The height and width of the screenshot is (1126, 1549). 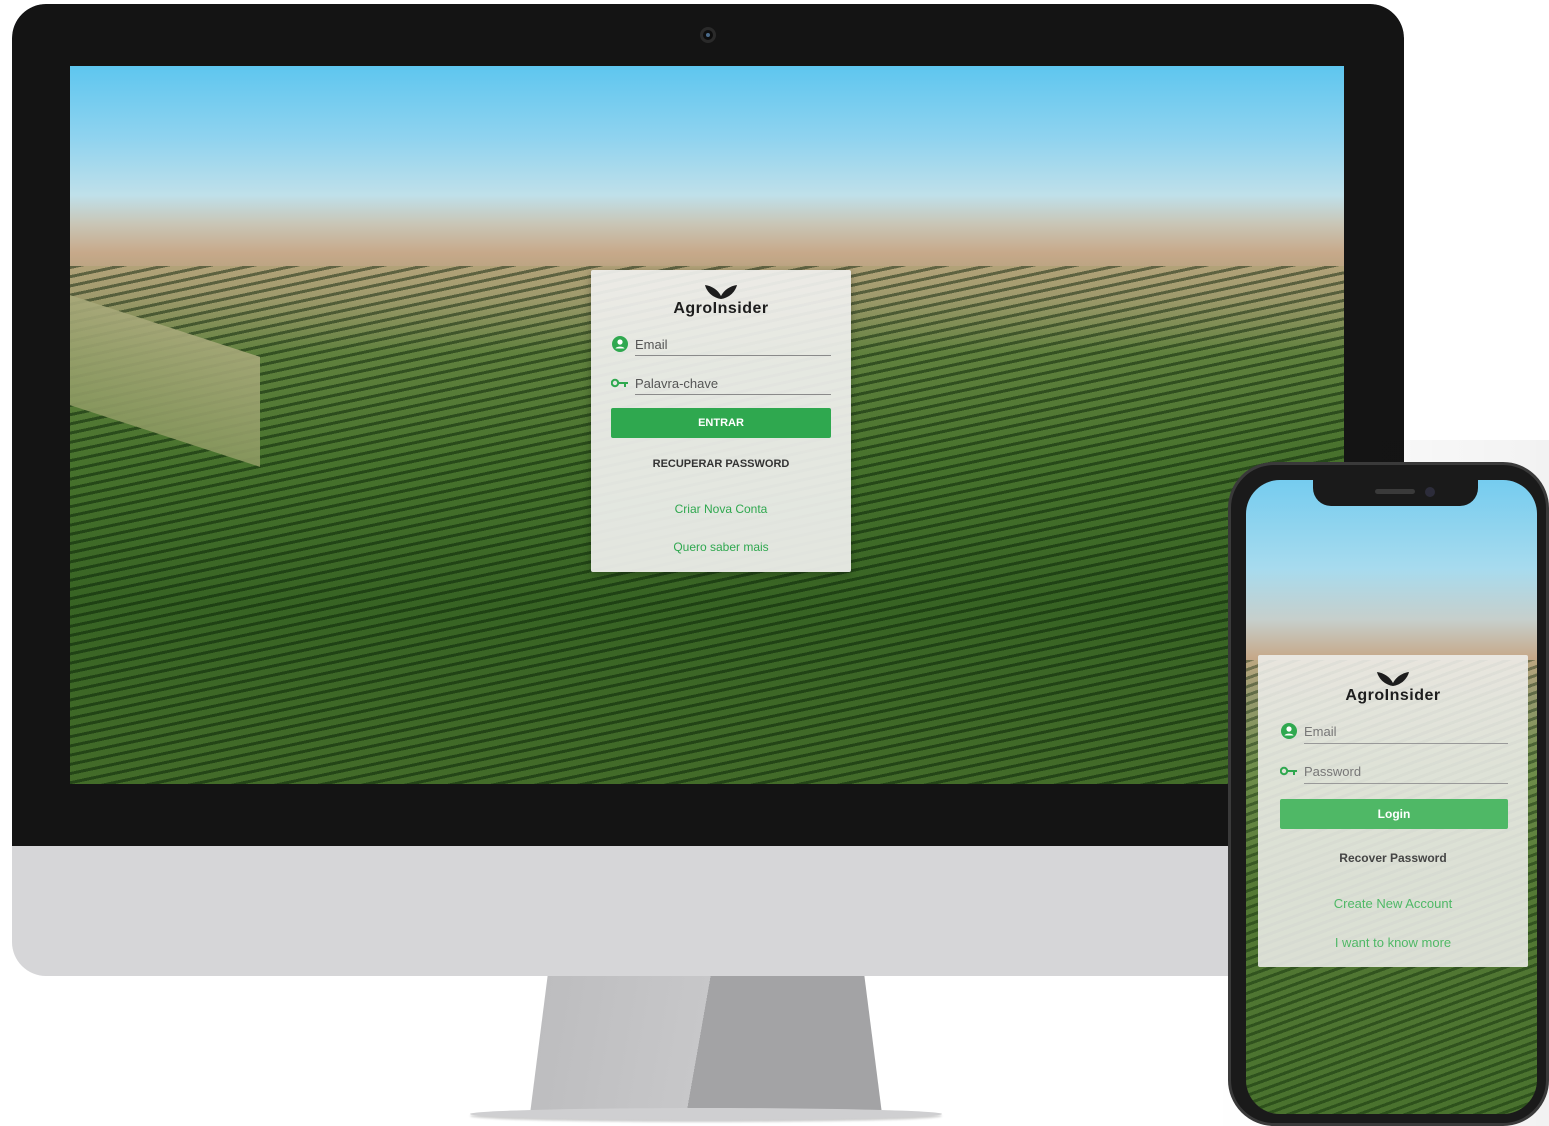 I want to click on password-field: Palavra-chave, so click(x=721, y=384).